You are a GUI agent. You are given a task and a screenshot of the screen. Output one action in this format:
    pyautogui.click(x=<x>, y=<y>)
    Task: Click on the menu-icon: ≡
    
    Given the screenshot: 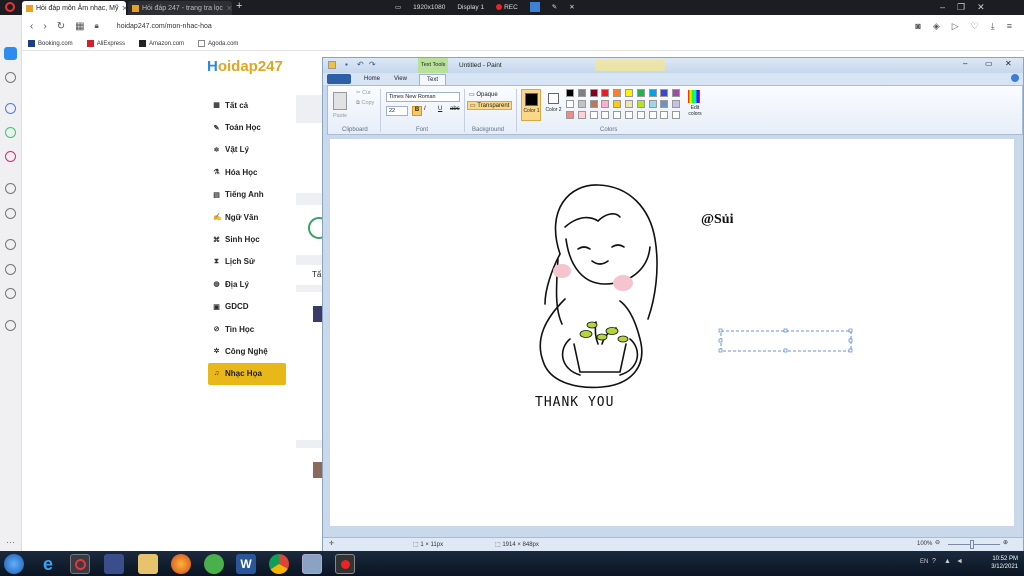 What is the action you would take?
    pyautogui.click(x=1009, y=26)
    